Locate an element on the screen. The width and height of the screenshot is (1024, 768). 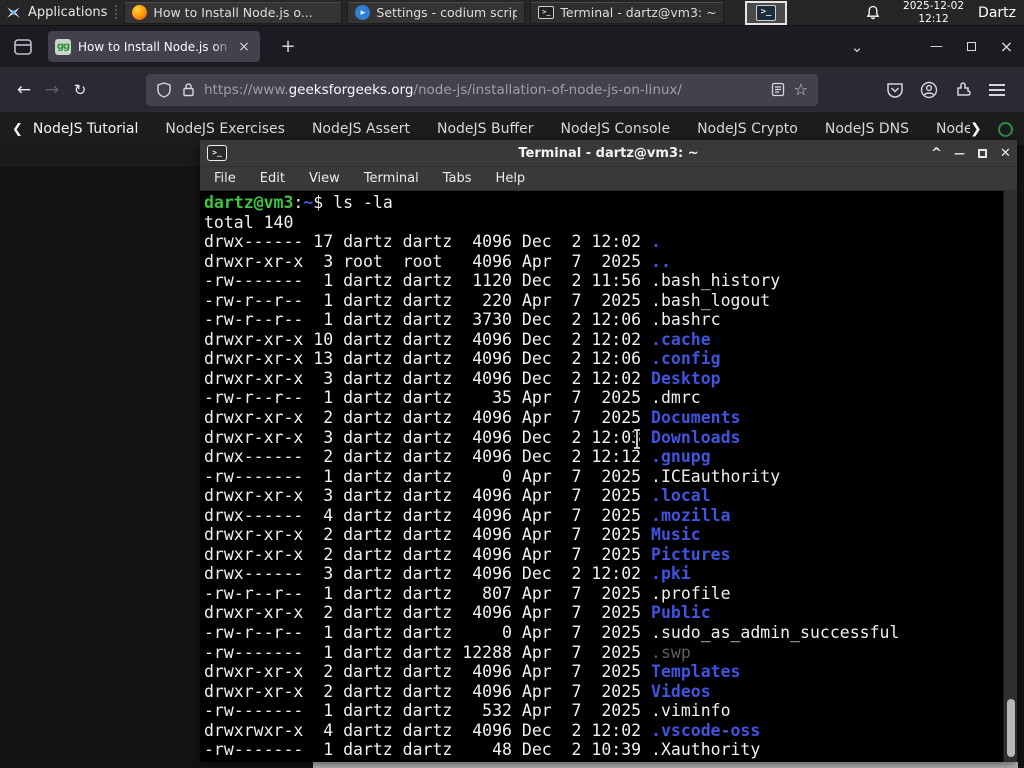
nav-link-tutorial: NodeJS Tutorial is located at coordinates (85, 129).